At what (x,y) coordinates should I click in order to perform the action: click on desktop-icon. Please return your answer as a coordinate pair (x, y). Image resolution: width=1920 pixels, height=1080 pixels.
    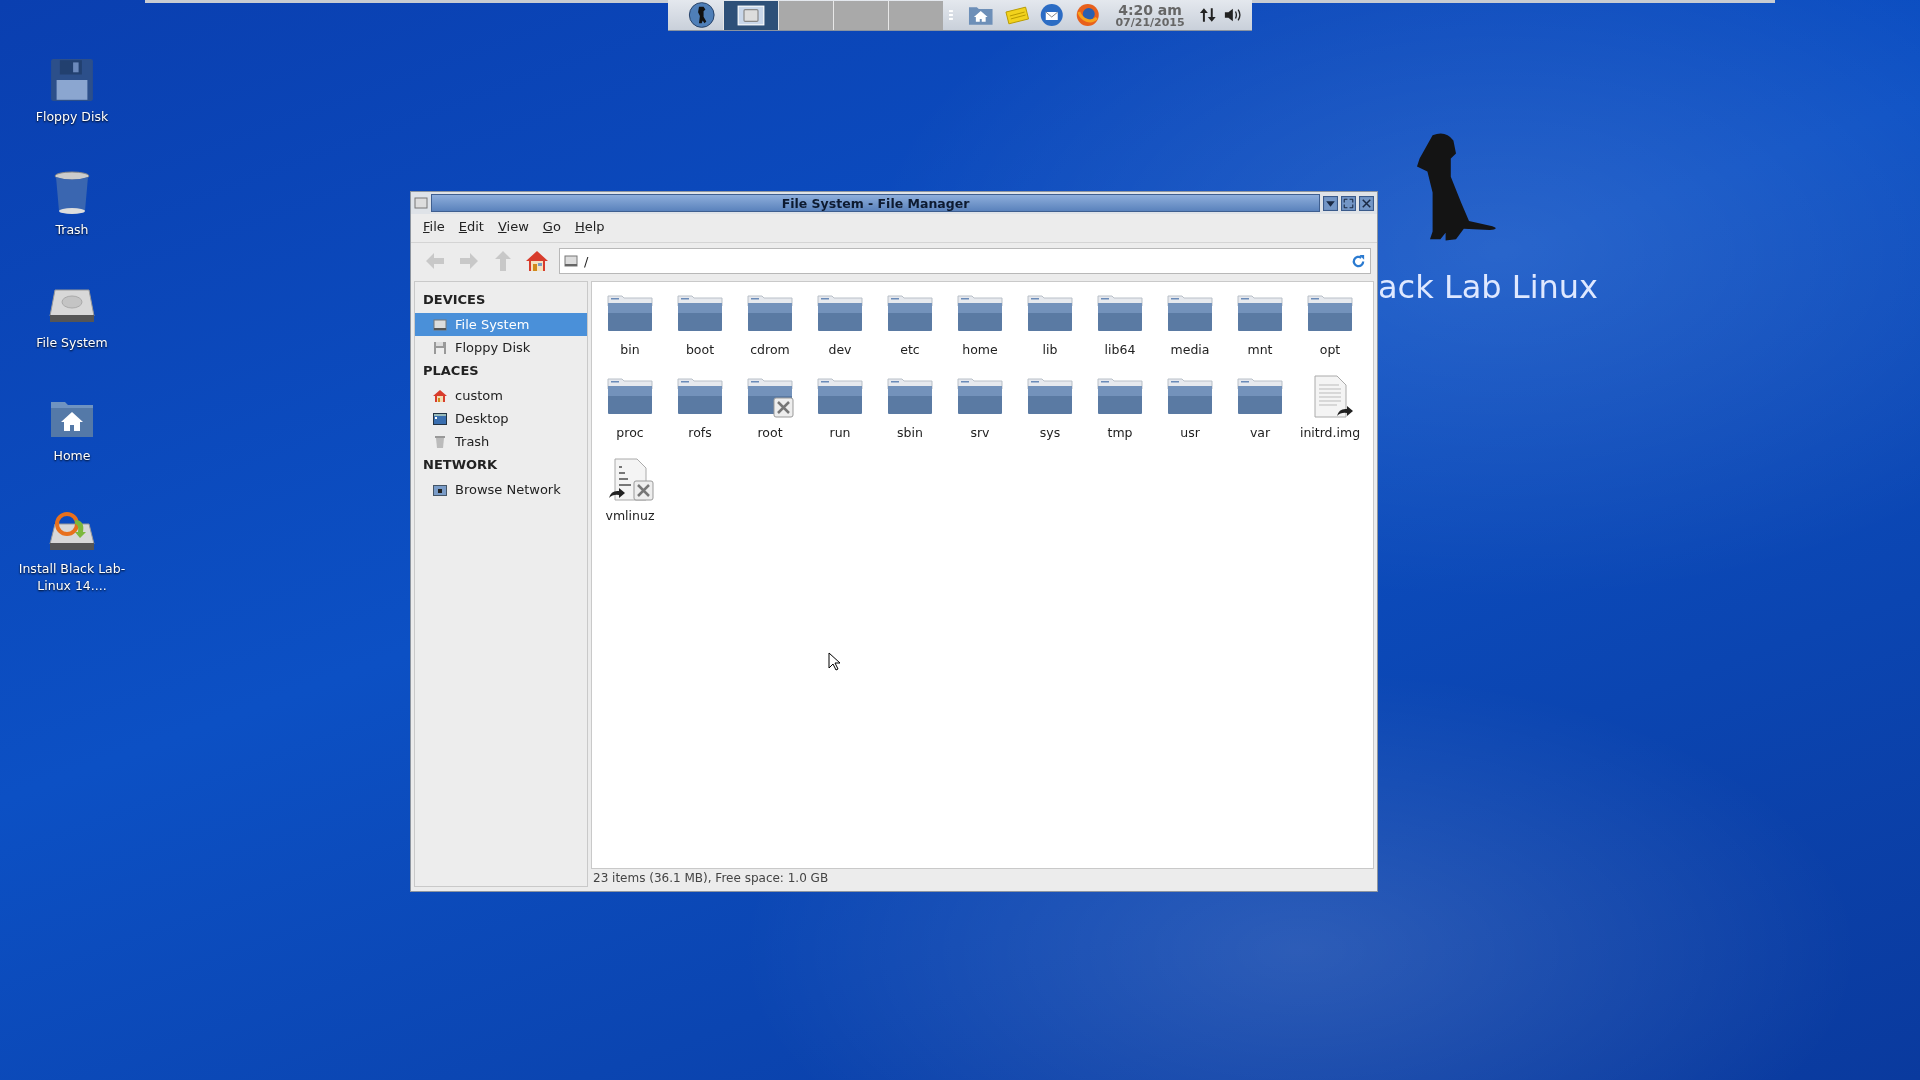
    Looking at the image, I should click on (440, 418).